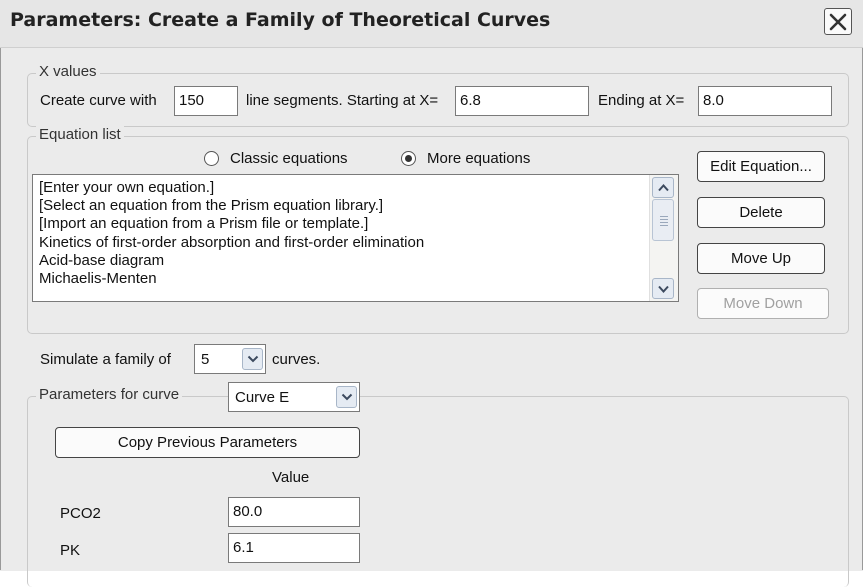 Image resolution: width=863 pixels, height=587 pixels. I want to click on ending-x-label: Ending at X=, so click(641, 100).